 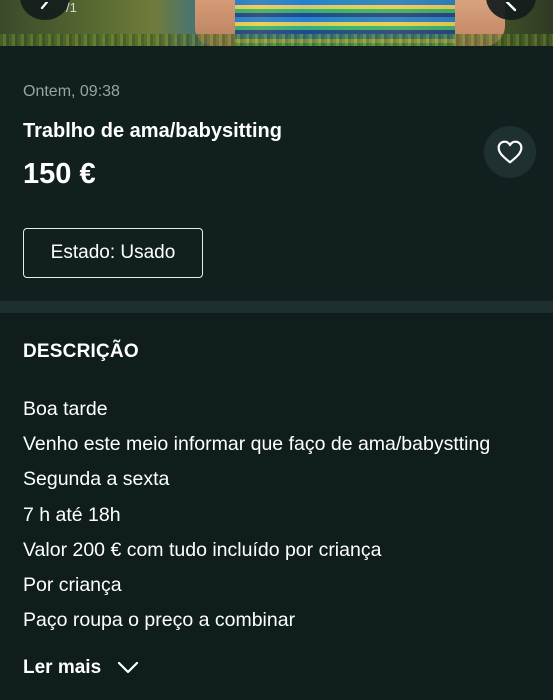 I want to click on photo-counter: /1, so click(x=71, y=7).